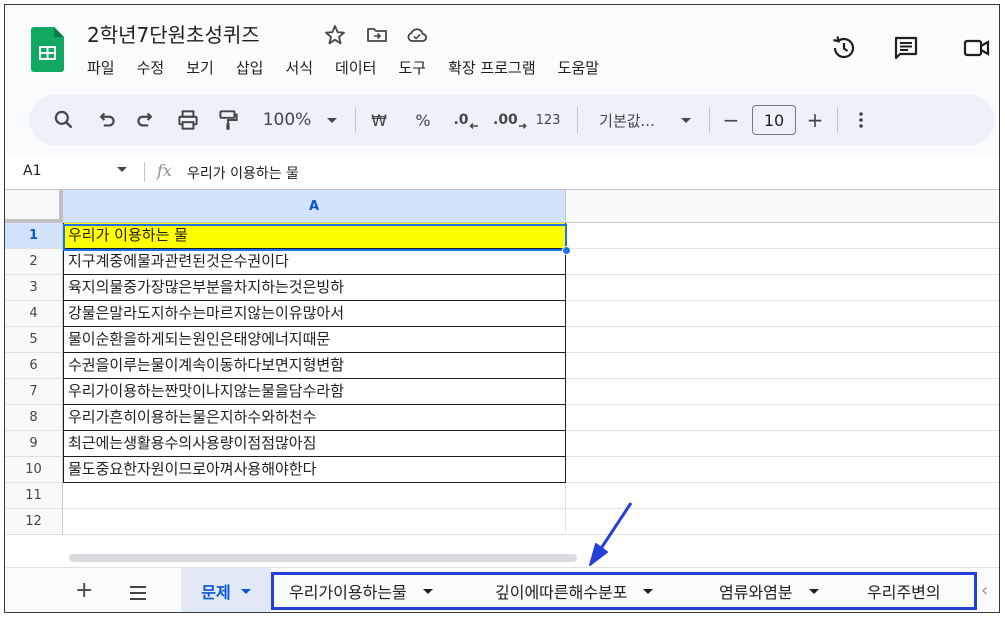  Describe the element at coordinates (106, 120) in the screenshot. I see `undo-icon` at that location.